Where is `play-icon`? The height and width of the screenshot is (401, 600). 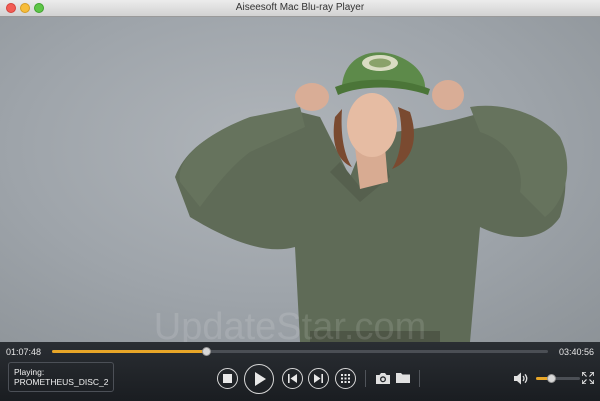 play-icon is located at coordinates (260, 379).